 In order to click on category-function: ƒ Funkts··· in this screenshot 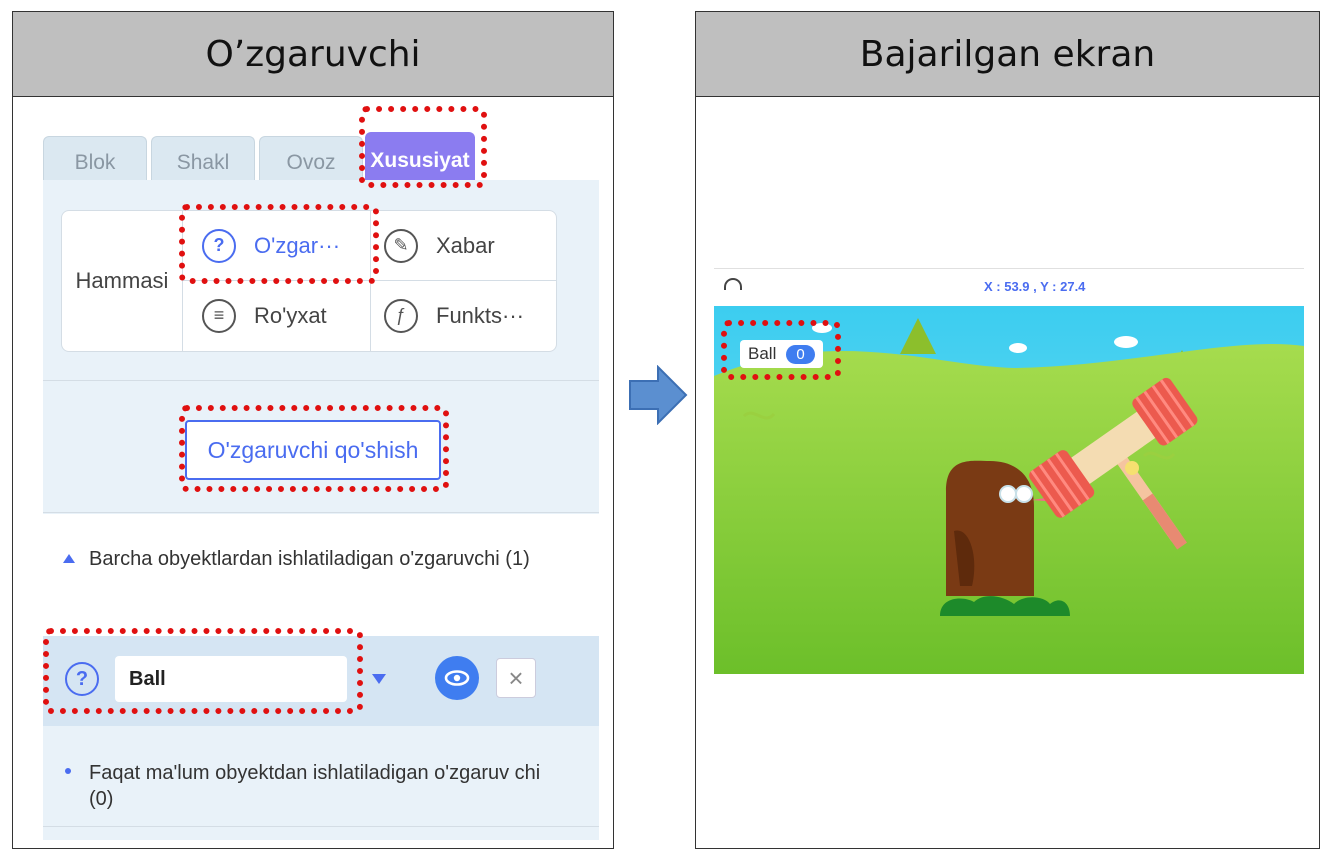, I will do `click(469, 315)`.